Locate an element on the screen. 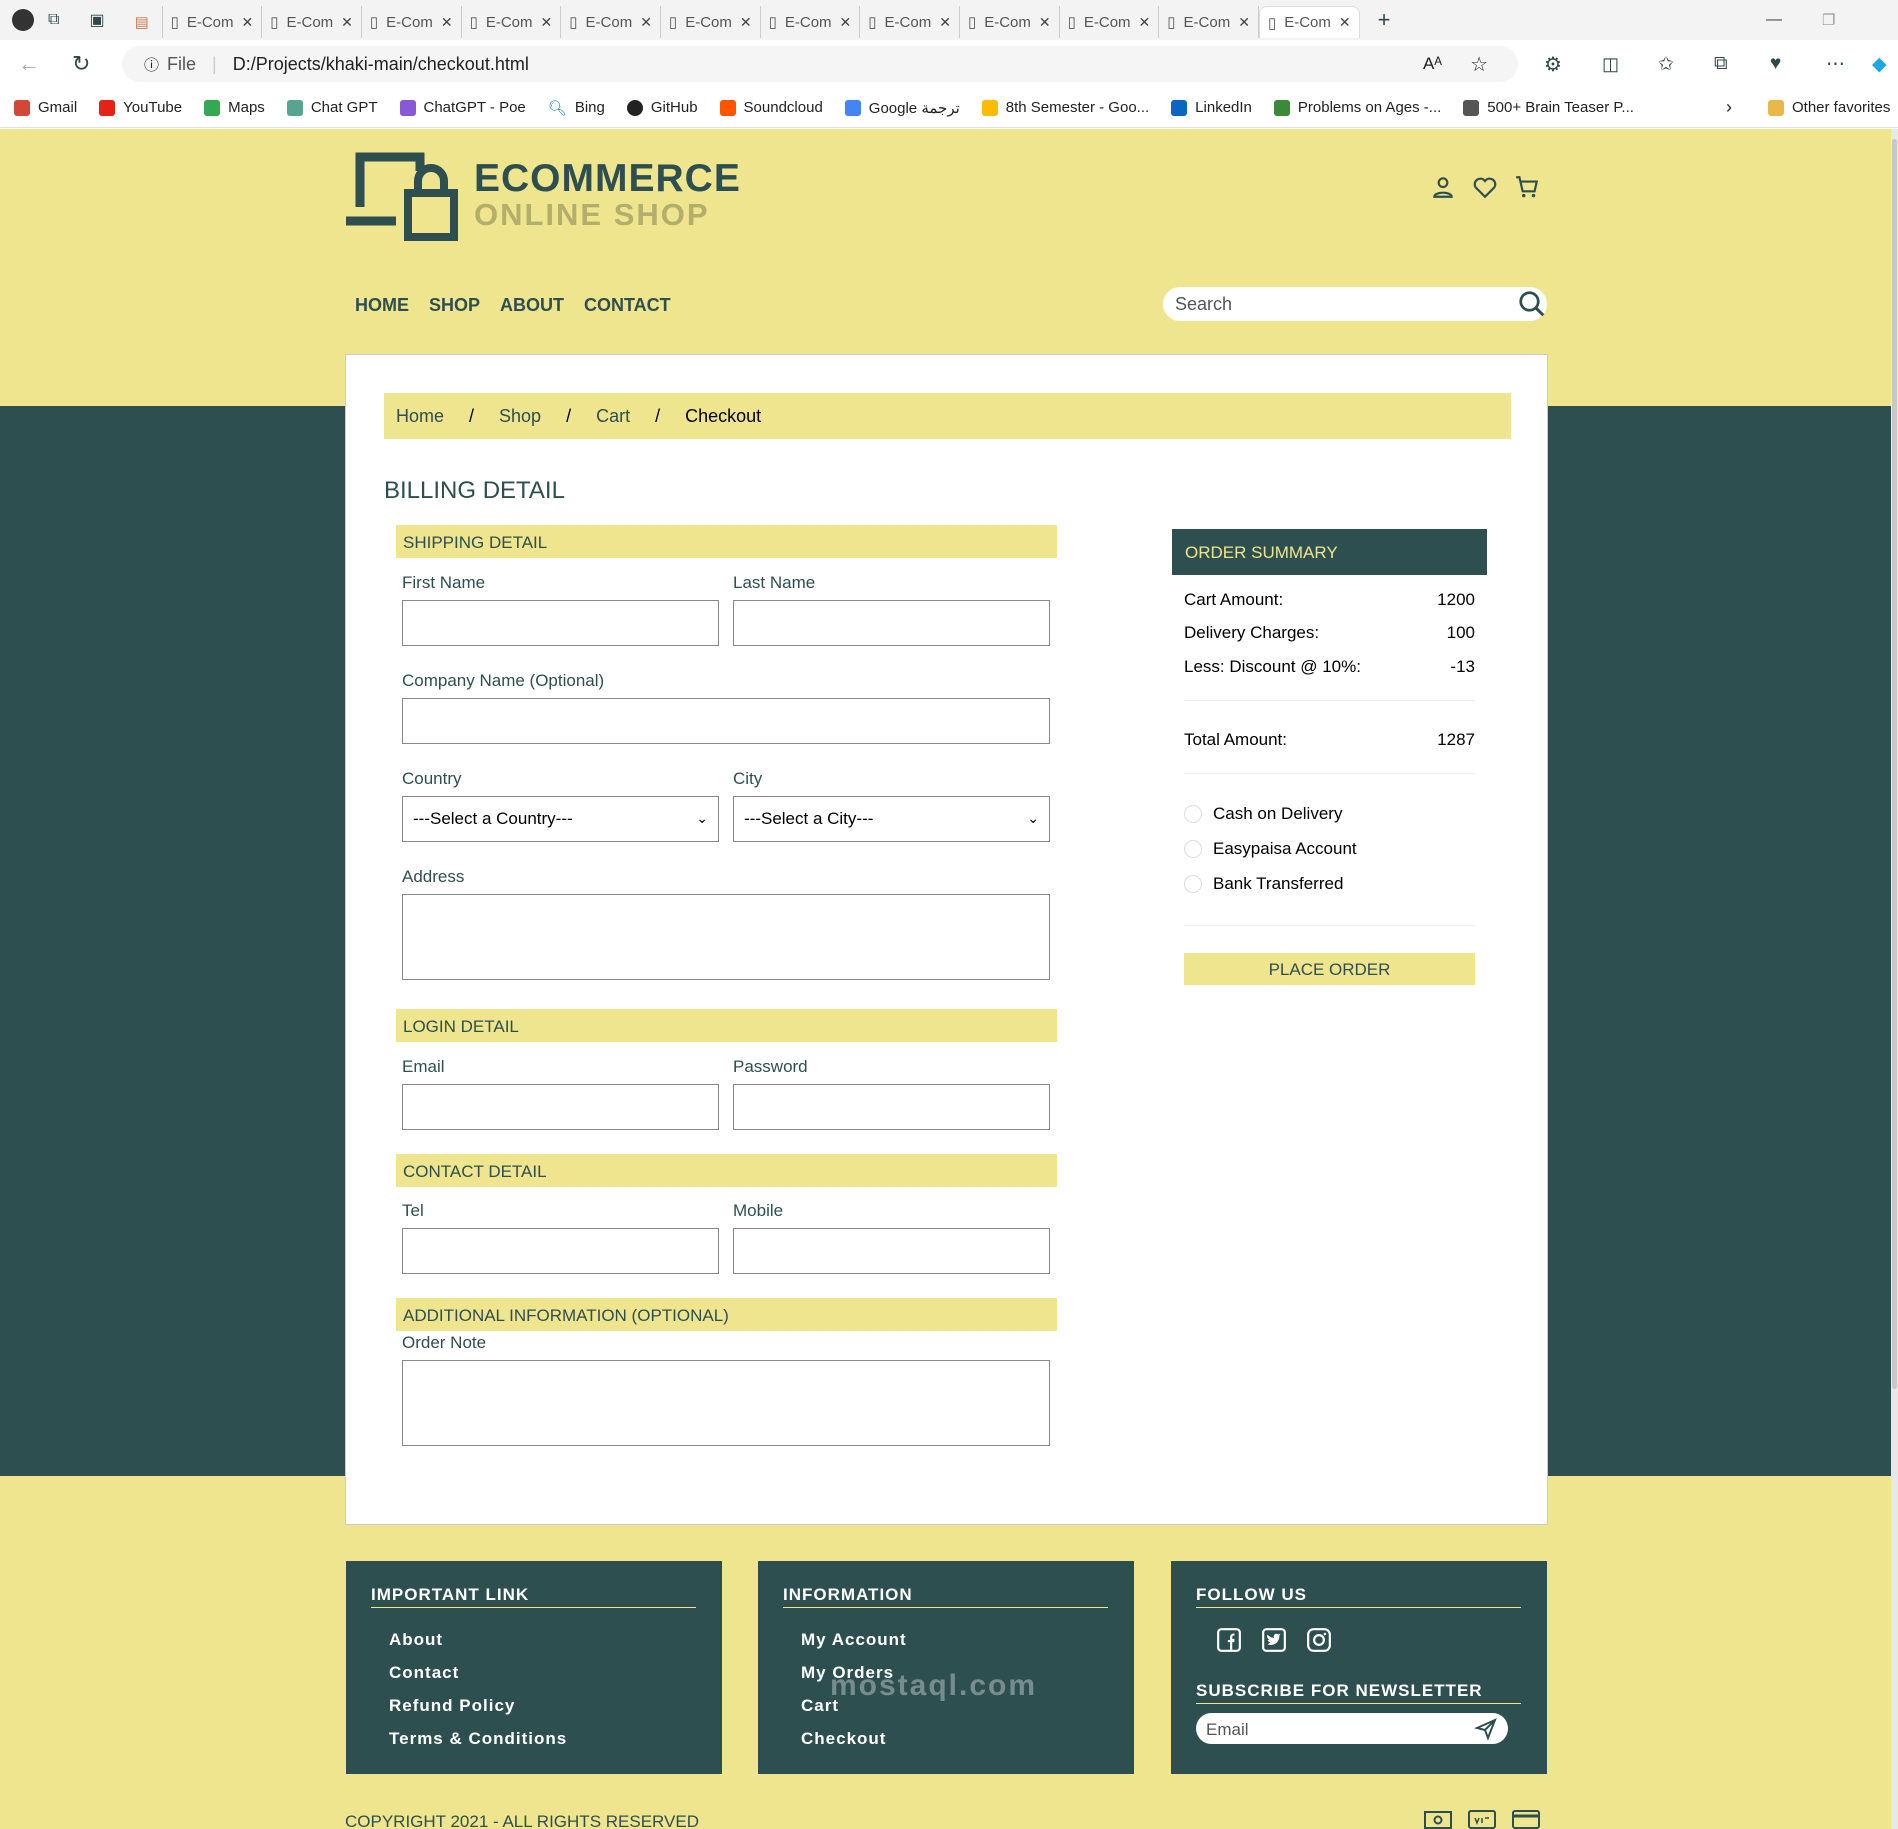 The width and height of the screenshot is (1898, 1829). newsletter-email-input: Email is located at coordinates (1352, 1728).